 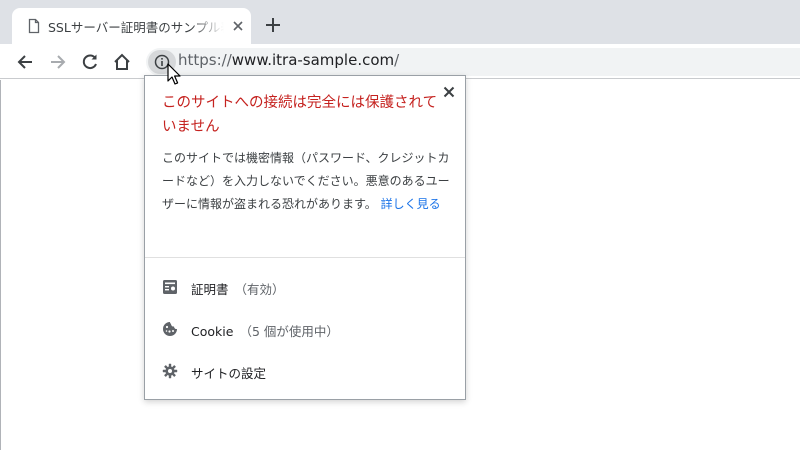 What do you see at coordinates (174, 74) in the screenshot?
I see `mouse-cursor-icon` at bounding box center [174, 74].